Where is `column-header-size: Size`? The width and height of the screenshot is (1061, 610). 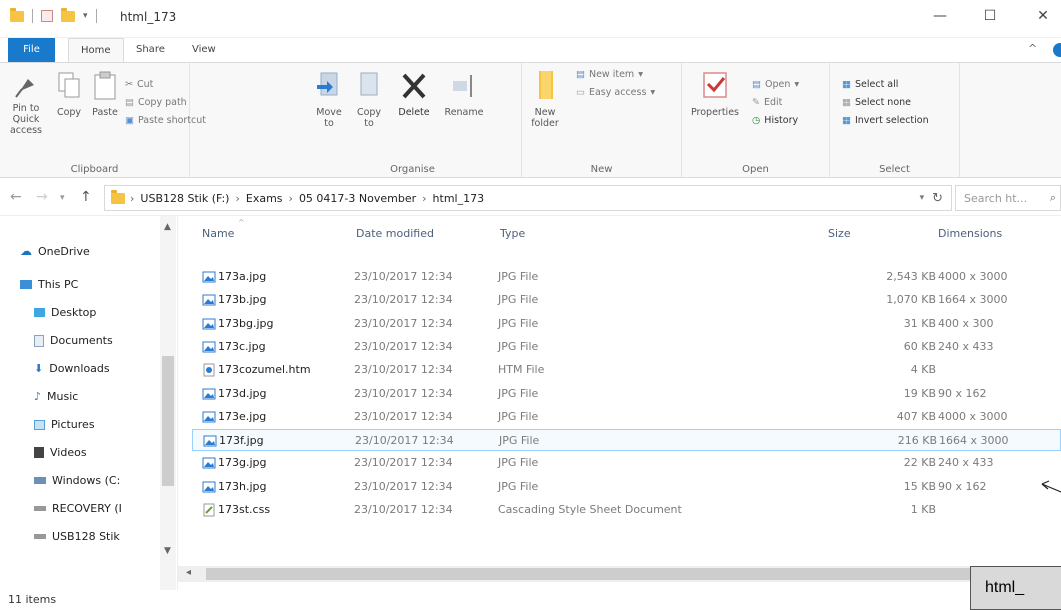
column-header-size: Size is located at coordinates (839, 234).